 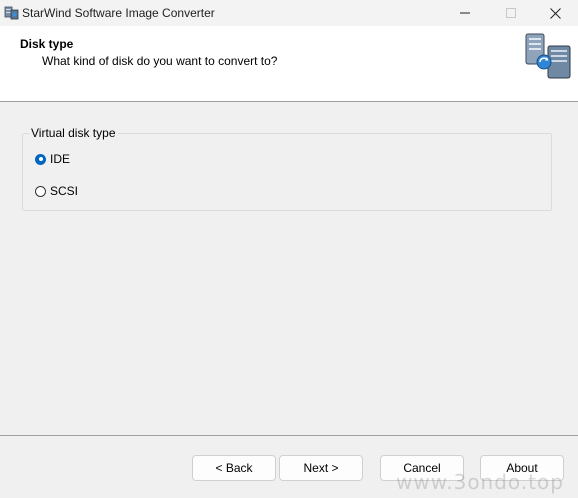 I want to click on minimize-icon, so click(x=465, y=13).